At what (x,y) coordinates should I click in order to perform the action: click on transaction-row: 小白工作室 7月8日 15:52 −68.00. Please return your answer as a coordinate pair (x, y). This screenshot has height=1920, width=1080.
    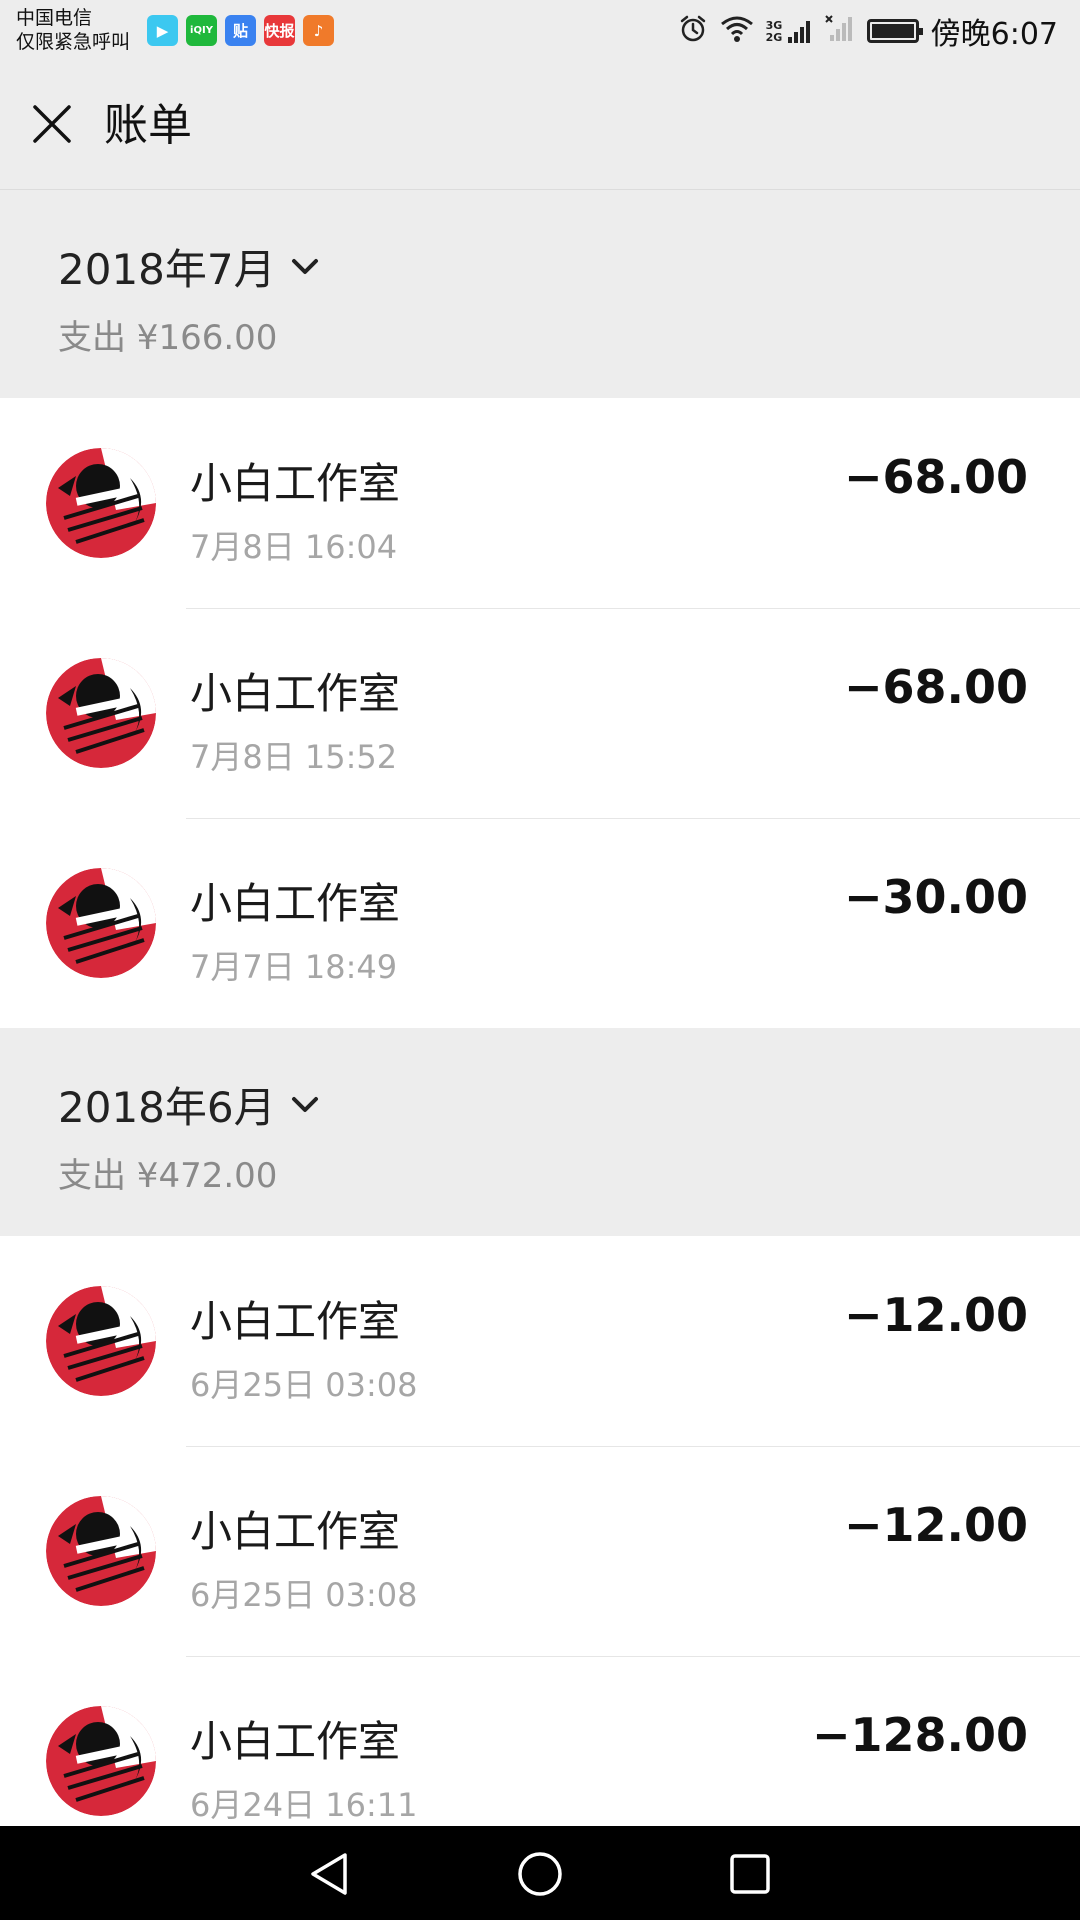
    Looking at the image, I should click on (540, 713).